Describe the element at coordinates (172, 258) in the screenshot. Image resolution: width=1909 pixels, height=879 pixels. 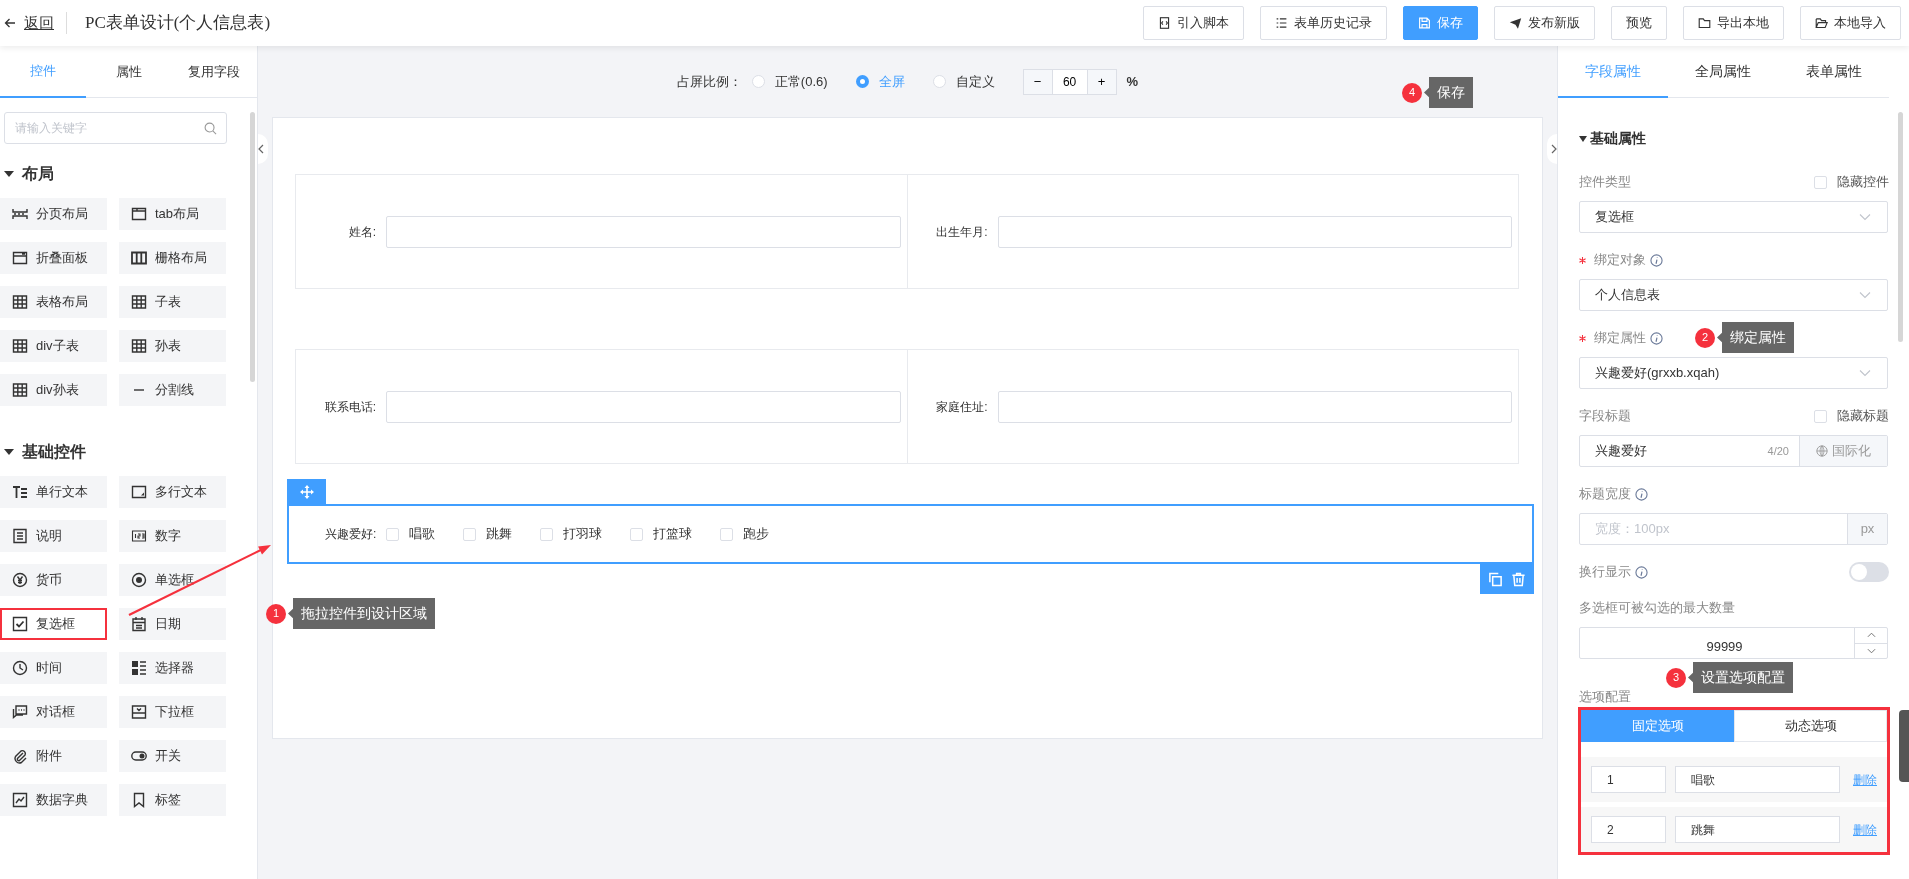
I see `control-item: 栅格布局` at that location.